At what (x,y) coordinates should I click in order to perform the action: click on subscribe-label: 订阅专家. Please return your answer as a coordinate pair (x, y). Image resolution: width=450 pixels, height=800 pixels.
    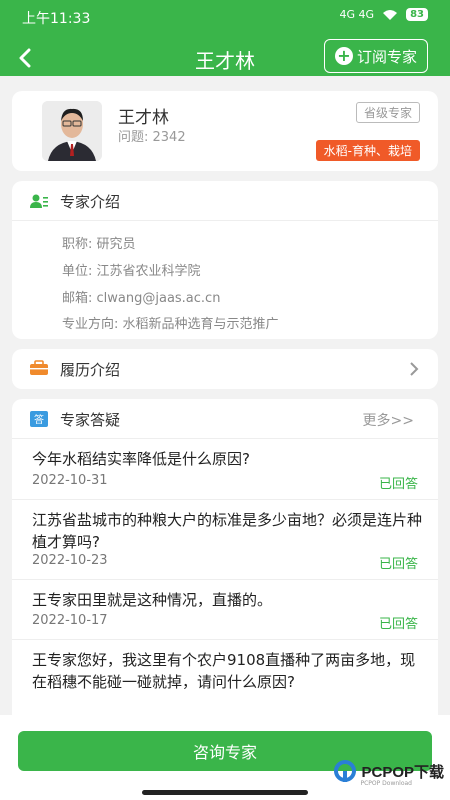
    Looking at the image, I should click on (386, 56).